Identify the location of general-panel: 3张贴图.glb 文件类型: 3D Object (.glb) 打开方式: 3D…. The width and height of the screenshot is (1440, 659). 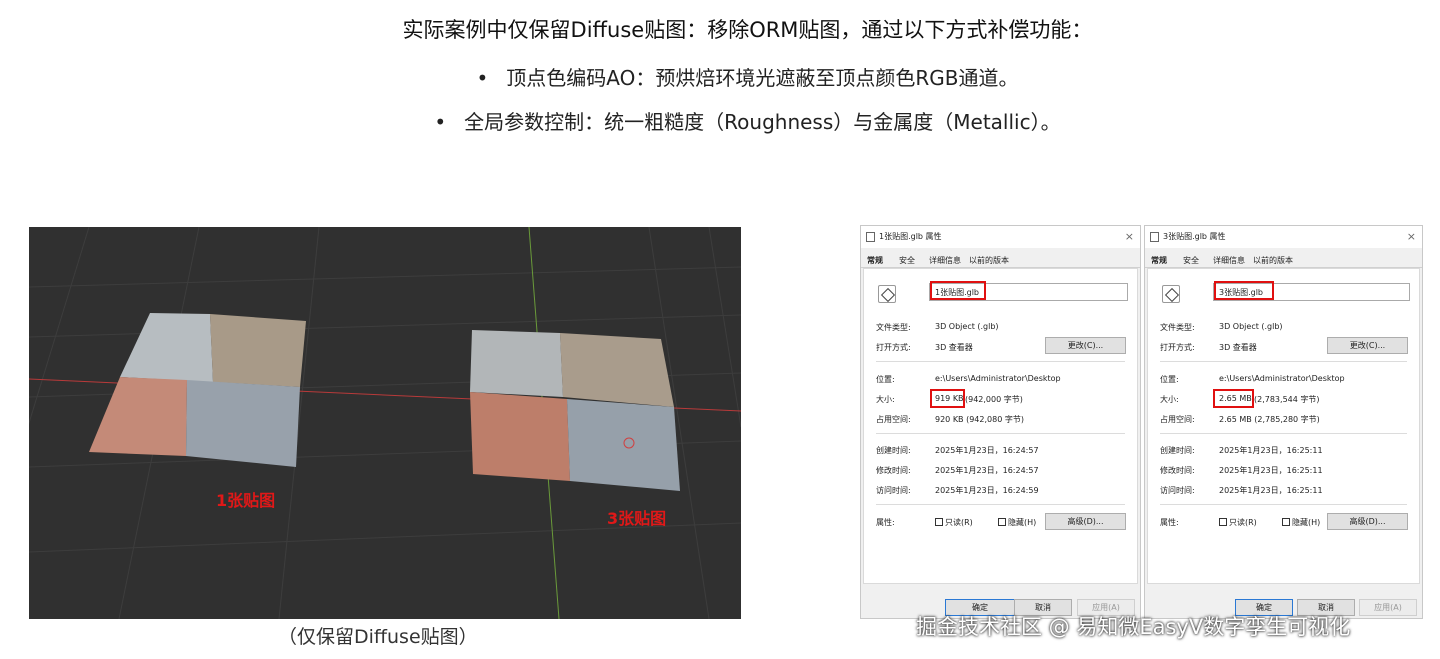
(1283, 426).